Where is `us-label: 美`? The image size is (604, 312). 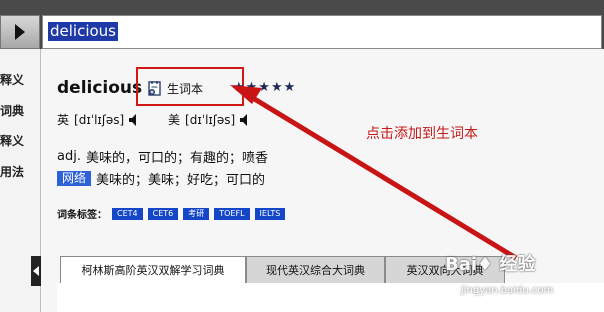
us-label: 美 is located at coordinates (174, 120).